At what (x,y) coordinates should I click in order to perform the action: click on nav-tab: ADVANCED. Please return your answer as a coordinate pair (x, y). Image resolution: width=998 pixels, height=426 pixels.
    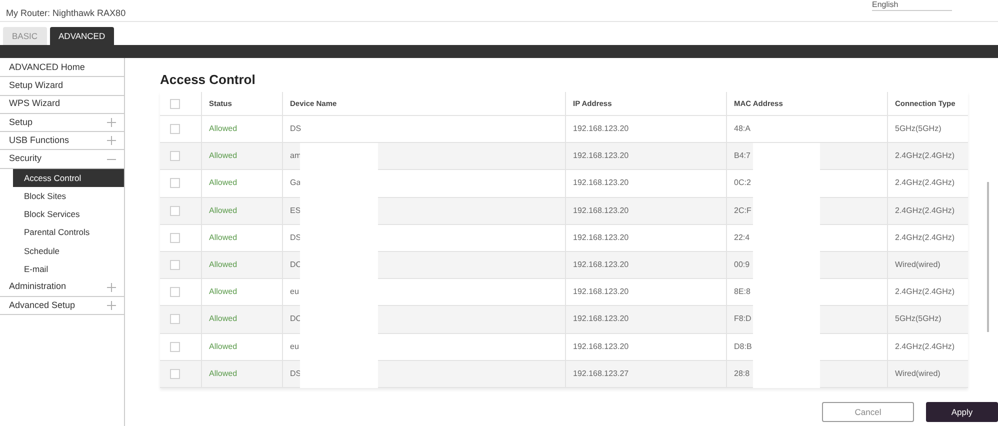
    Looking at the image, I should click on (82, 36).